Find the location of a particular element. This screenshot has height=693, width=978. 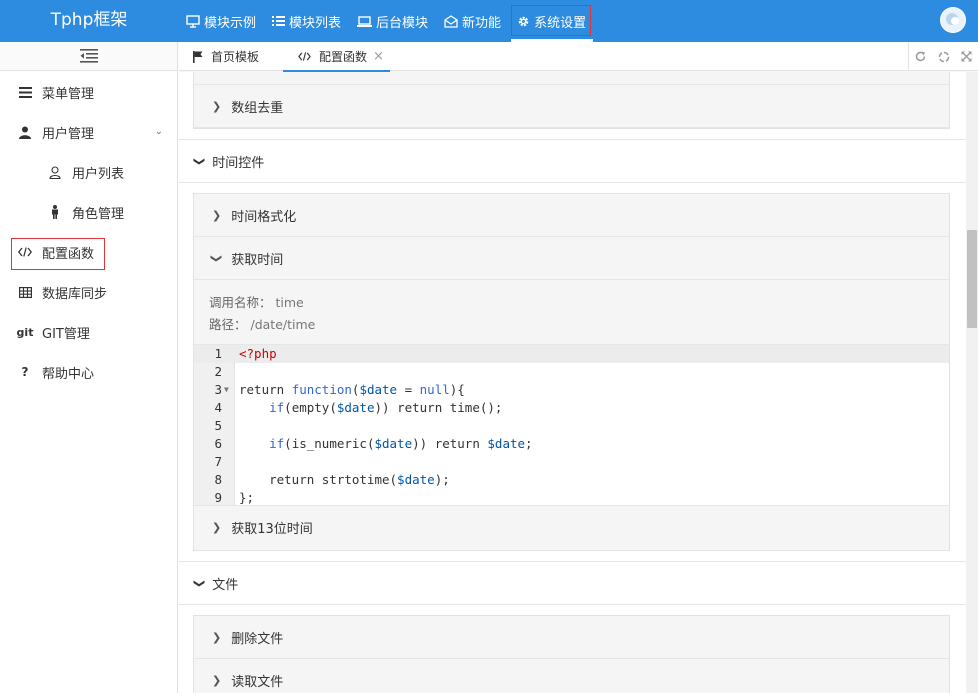

sidebar-item-menu-management: 菜单管理 is located at coordinates (88, 92).